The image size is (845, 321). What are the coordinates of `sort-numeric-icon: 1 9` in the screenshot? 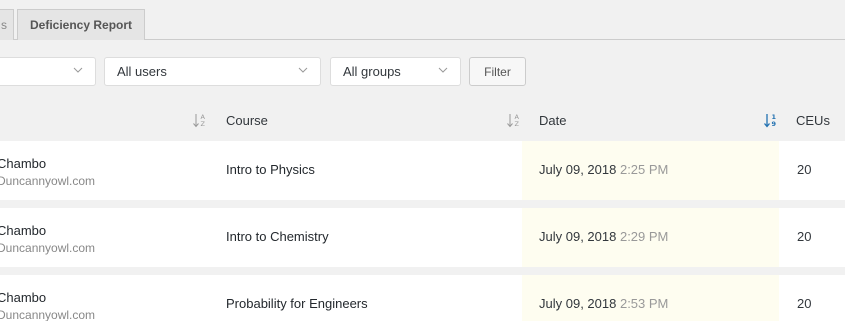 It's located at (771, 121).